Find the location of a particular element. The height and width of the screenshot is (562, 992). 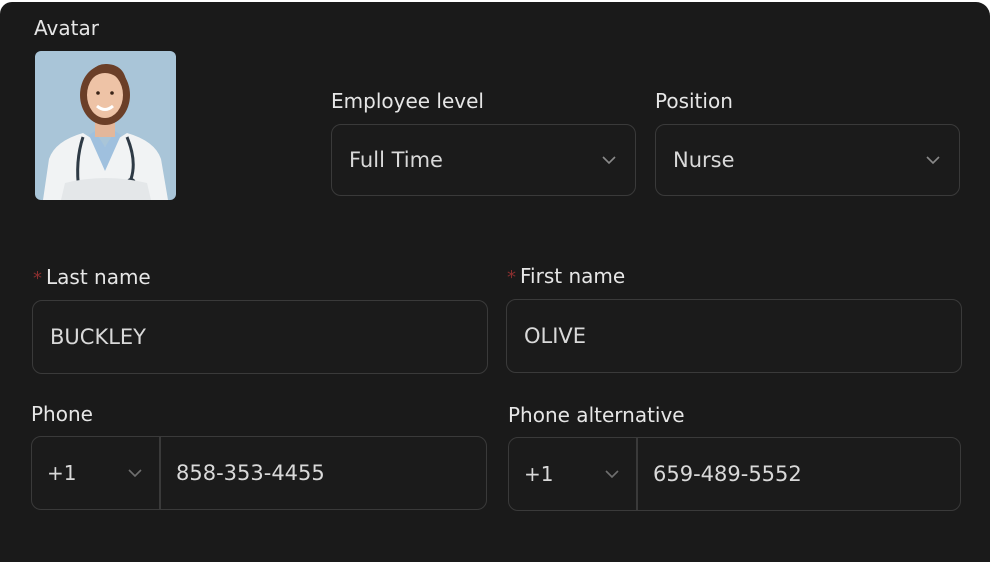

last-name-value: BUCKLEY is located at coordinates (98, 337).